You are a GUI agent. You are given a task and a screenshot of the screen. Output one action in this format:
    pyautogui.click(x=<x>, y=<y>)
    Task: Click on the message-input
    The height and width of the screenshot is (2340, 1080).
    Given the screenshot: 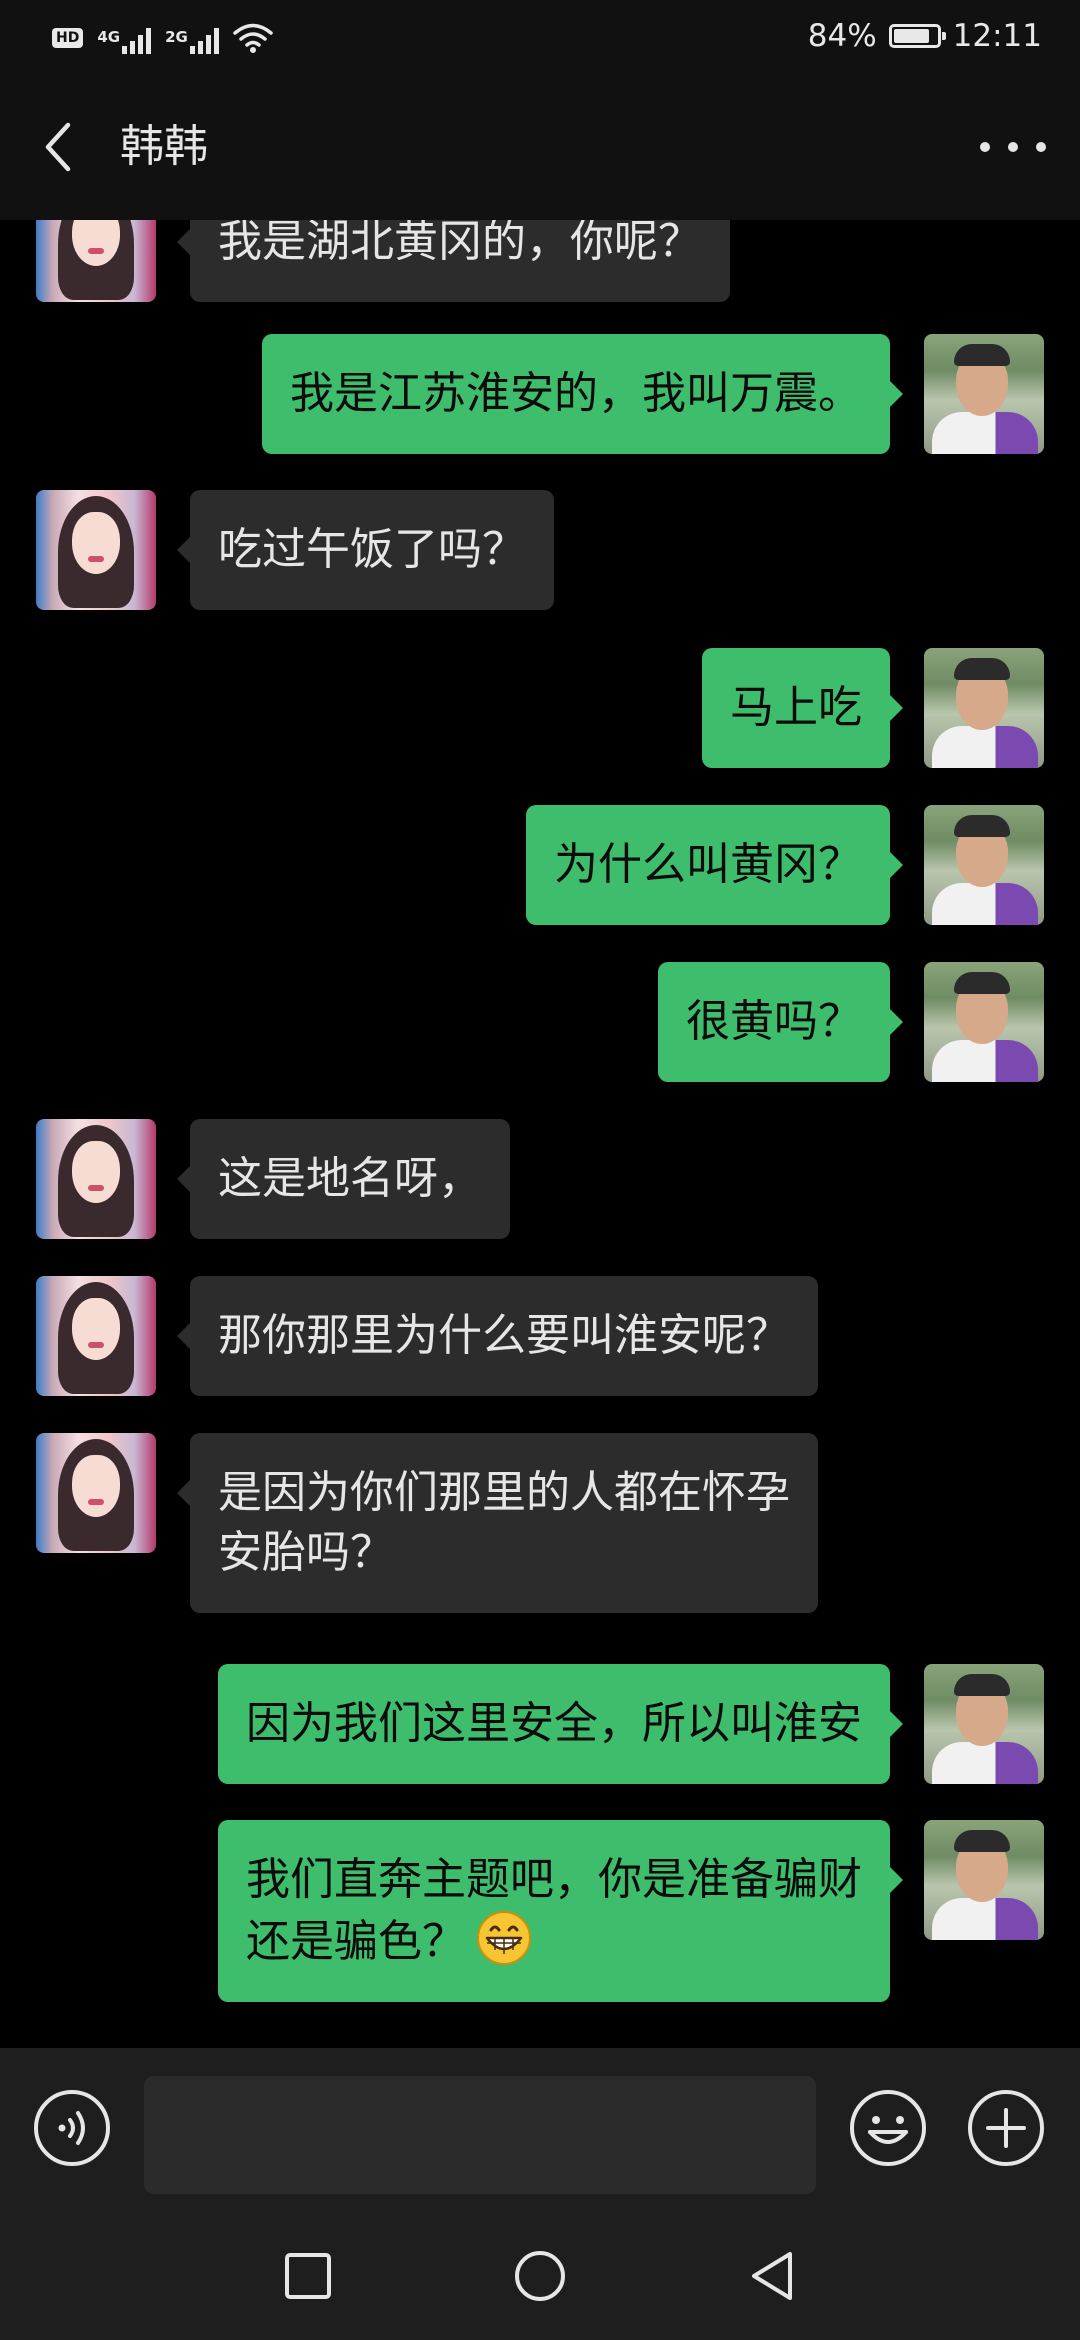 What is the action you would take?
    pyautogui.click(x=480, y=2135)
    